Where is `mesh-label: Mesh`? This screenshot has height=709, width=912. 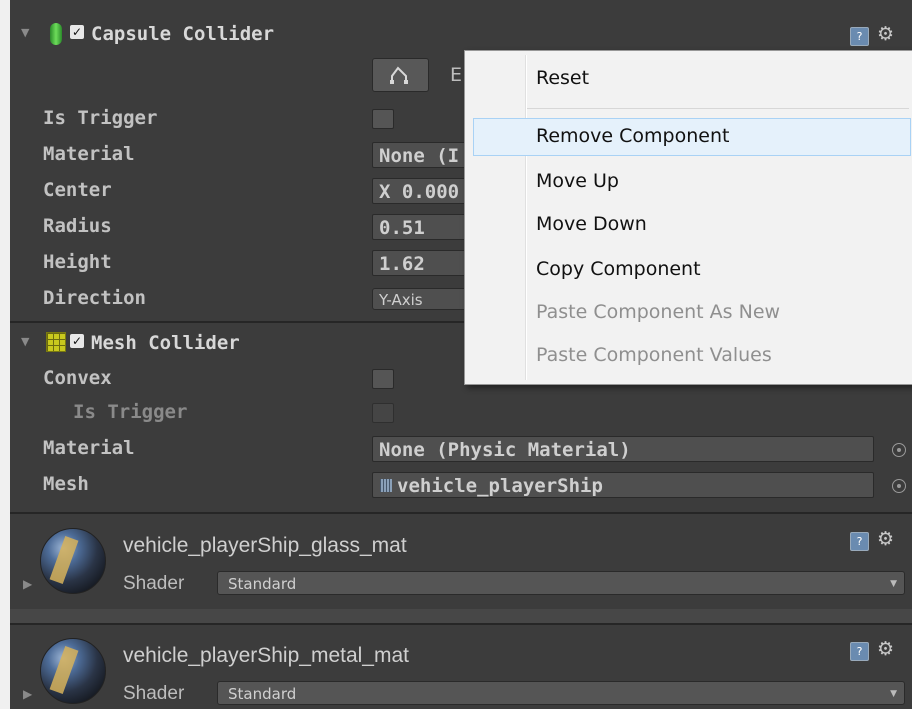 mesh-label: Mesh is located at coordinates (66, 484).